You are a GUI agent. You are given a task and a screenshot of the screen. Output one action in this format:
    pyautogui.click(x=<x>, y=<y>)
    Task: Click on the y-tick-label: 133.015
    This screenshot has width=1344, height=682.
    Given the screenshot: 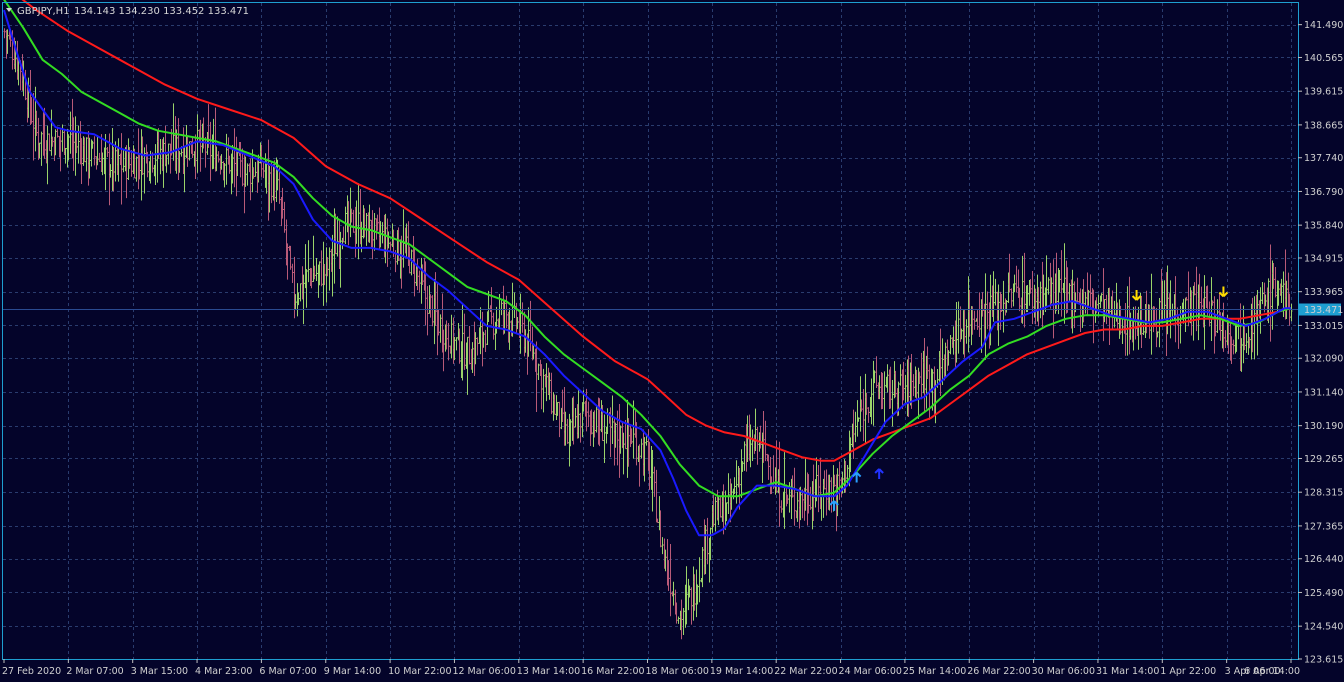 What is the action you would take?
    pyautogui.click(x=1323, y=326)
    